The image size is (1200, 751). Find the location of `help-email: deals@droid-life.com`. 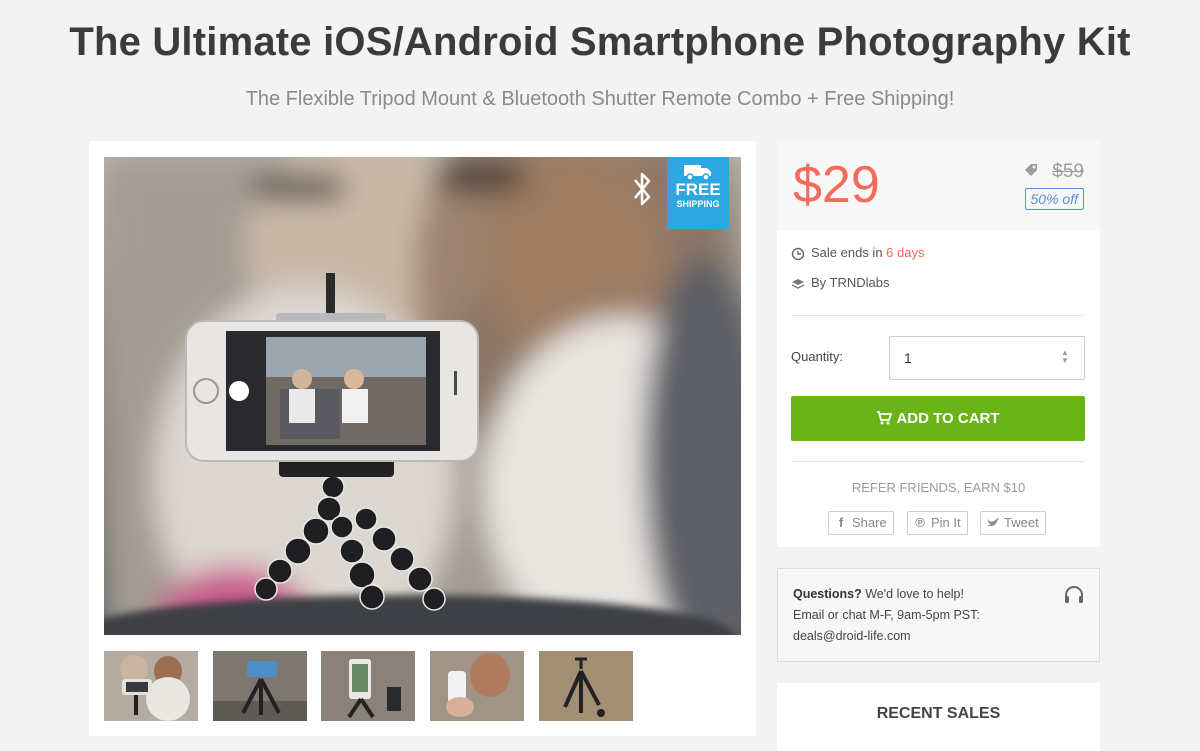

help-email: deals@droid-life.com is located at coordinates (886, 636).